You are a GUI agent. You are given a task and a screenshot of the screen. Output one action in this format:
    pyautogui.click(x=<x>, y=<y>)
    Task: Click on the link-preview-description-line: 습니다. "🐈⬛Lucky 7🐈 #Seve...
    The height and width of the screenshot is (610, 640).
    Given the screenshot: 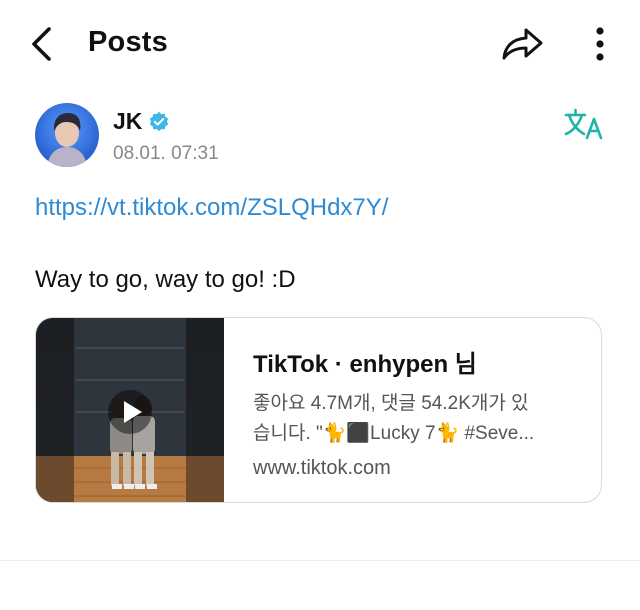 What is the action you would take?
    pyautogui.click(x=394, y=433)
    